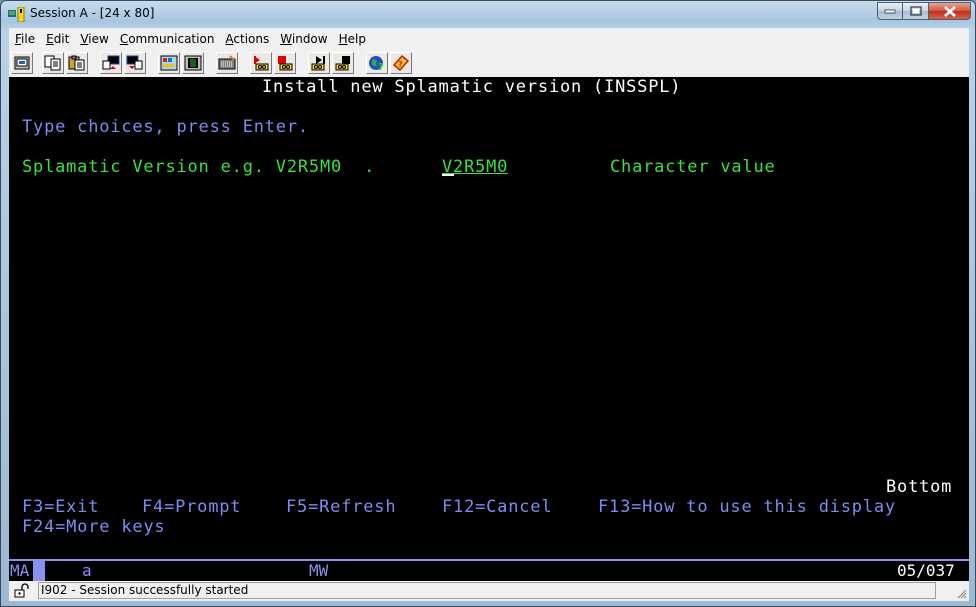 The image size is (976, 607). Describe the element at coordinates (21, 590) in the screenshot. I see `lock-icon` at that location.